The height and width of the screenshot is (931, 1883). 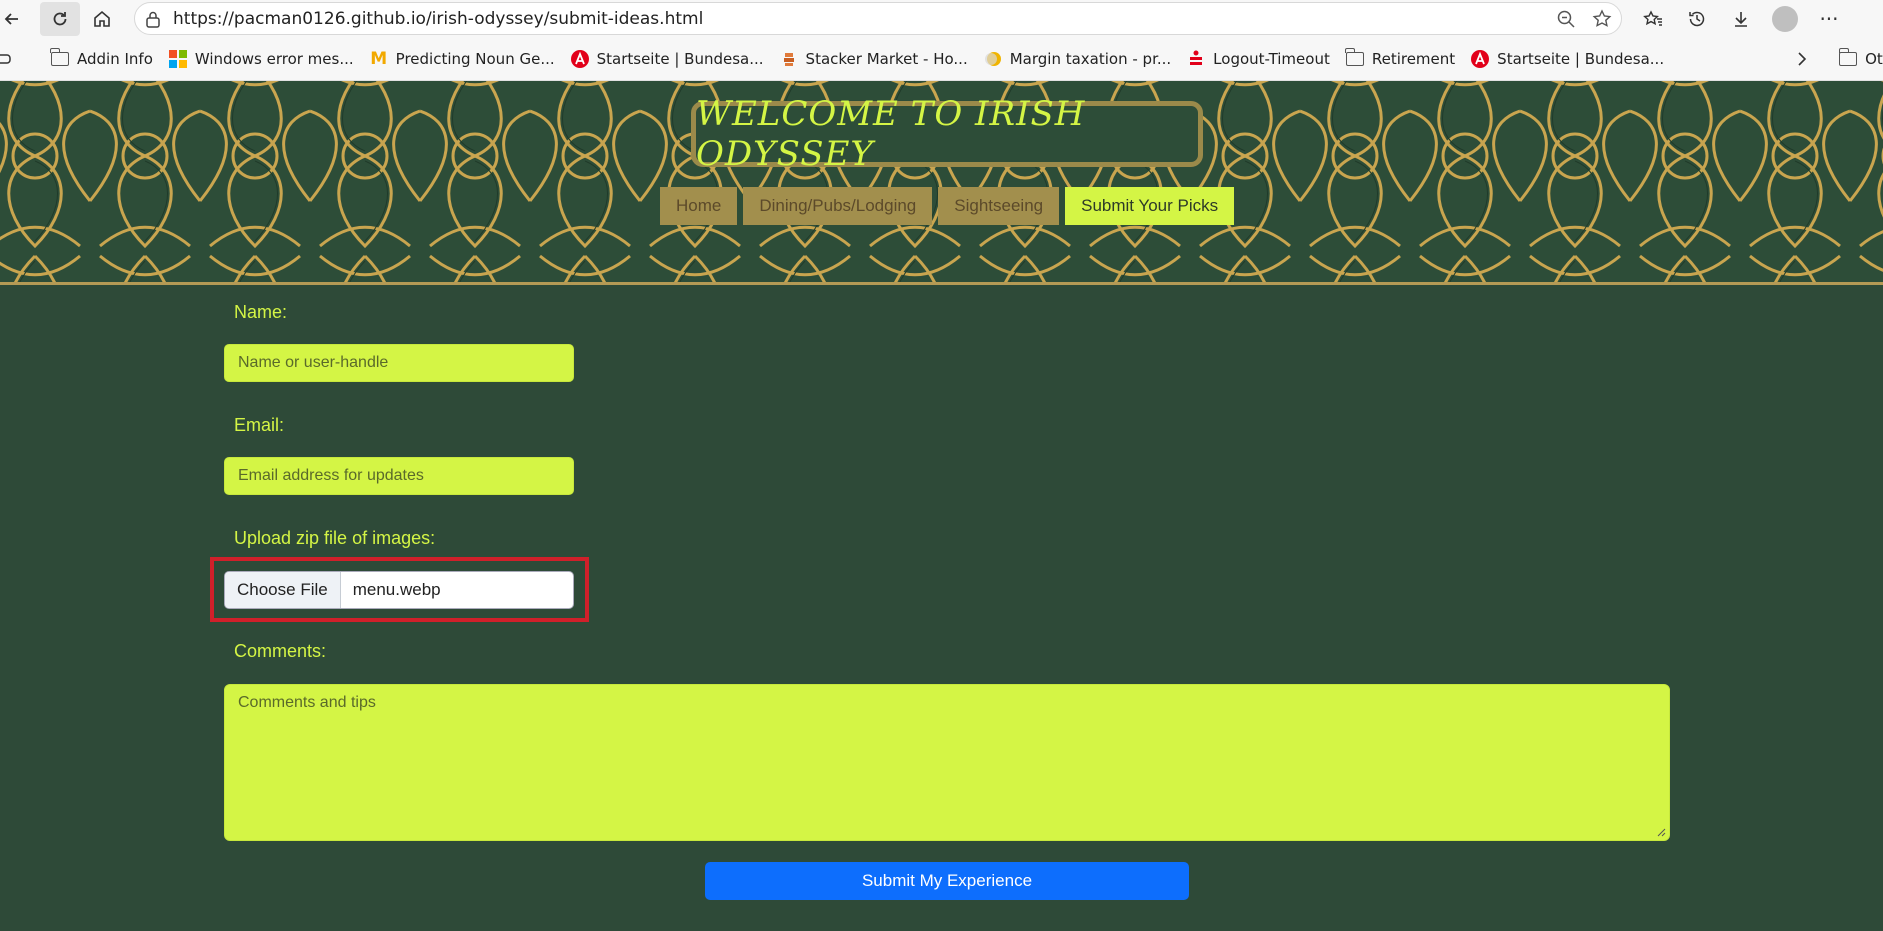 I want to click on yellow-circle-icon, so click(x=993, y=59).